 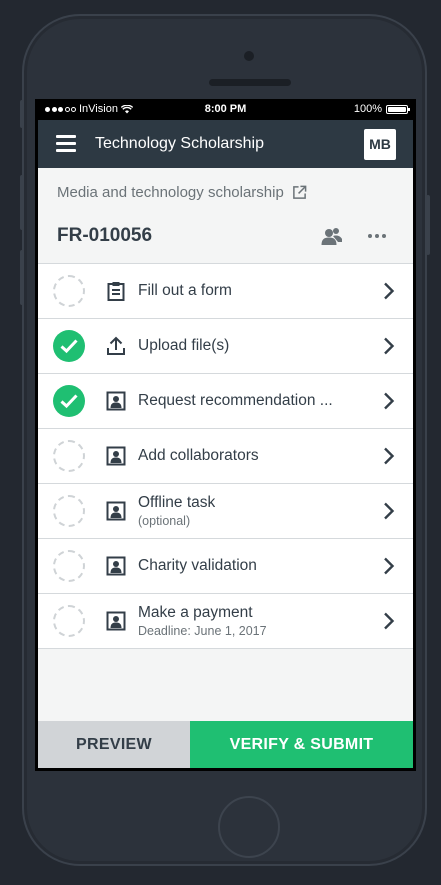 I want to click on task-row: Charity validation, so click(x=225, y=566).